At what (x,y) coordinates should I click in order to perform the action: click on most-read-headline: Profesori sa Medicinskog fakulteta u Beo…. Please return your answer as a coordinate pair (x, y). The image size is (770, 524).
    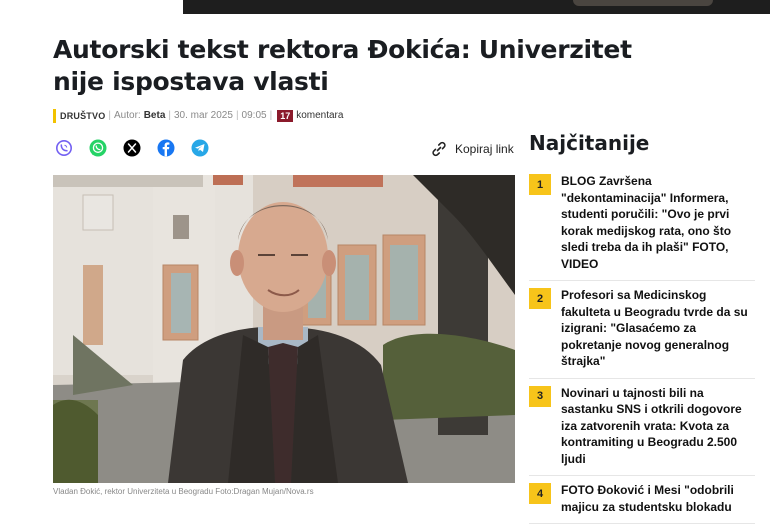
    Looking at the image, I should click on (658, 328).